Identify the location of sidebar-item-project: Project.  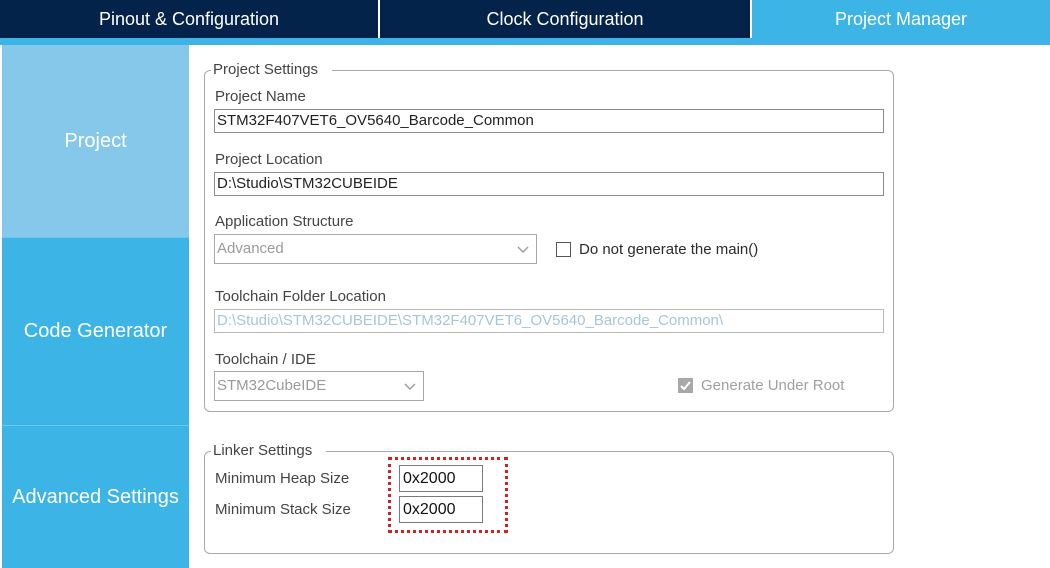
(95, 141).